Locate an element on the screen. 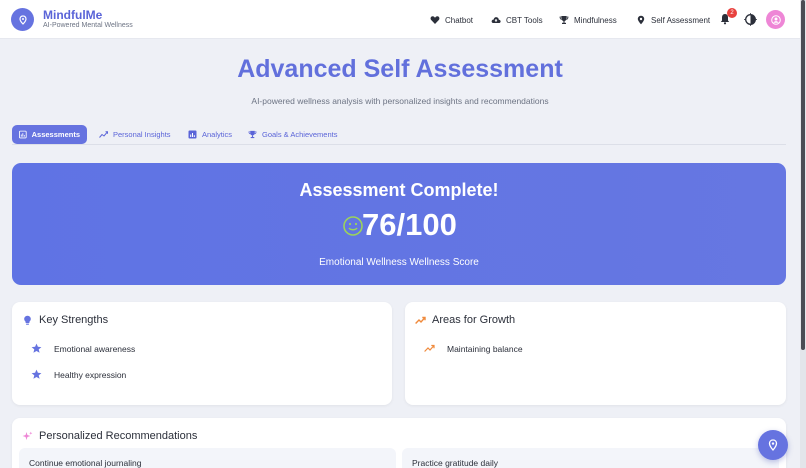 This screenshot has width=806, height=468. scrollbar-thumb is located at coordinates (803, 175).